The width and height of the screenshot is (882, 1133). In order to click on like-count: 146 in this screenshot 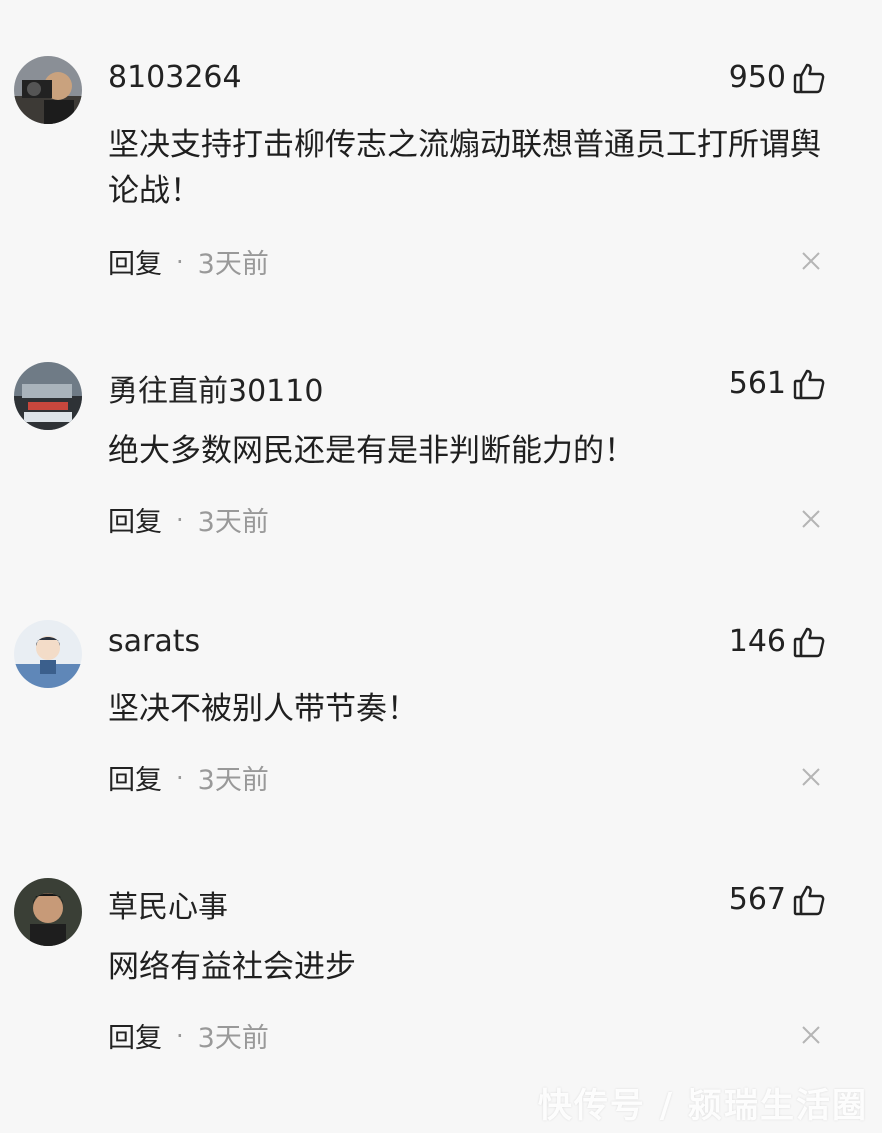, I will do `click(757, 641)`.